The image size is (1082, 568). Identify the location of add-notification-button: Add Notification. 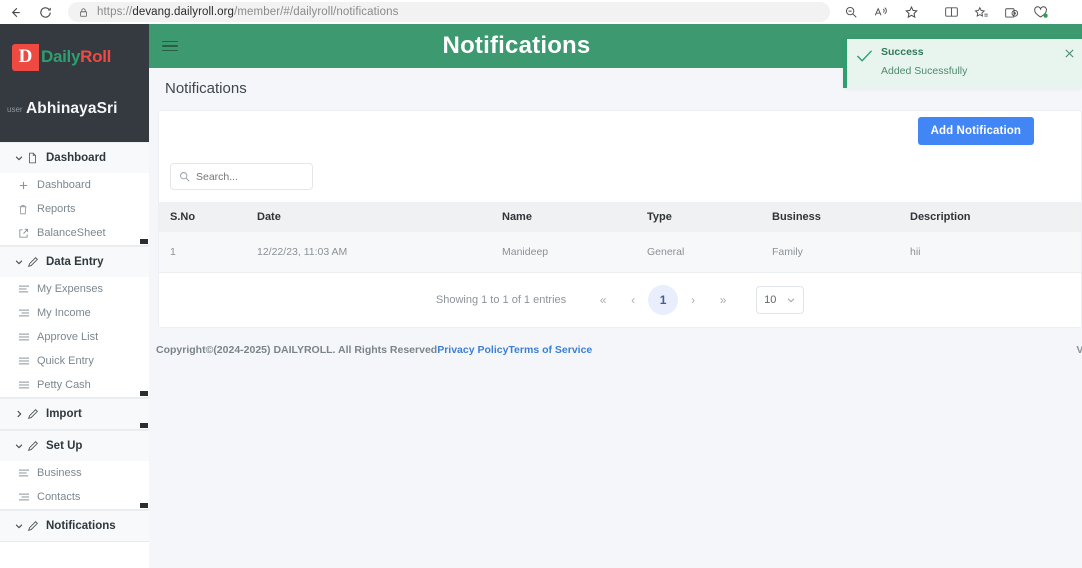
(975, 131).